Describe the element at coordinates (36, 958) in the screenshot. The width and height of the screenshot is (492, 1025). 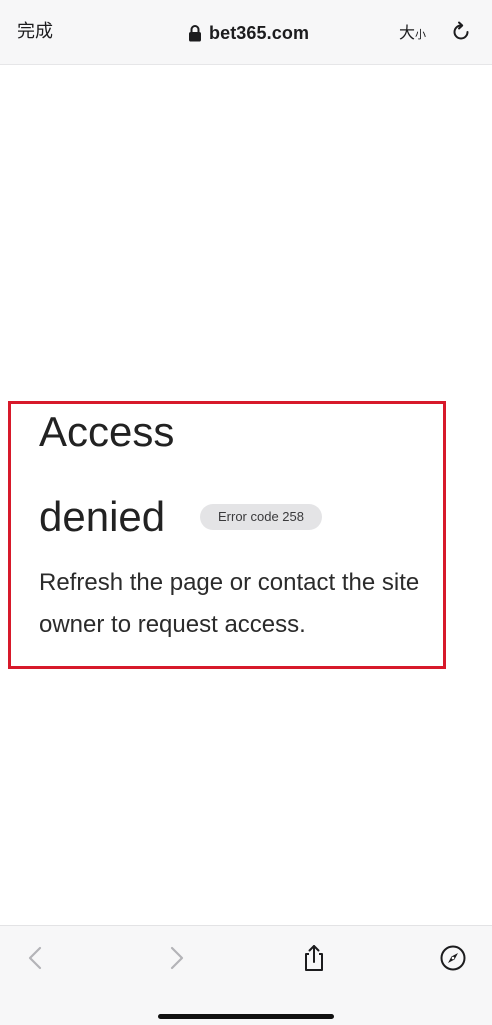
I see `chevron-left-icon` at that location.